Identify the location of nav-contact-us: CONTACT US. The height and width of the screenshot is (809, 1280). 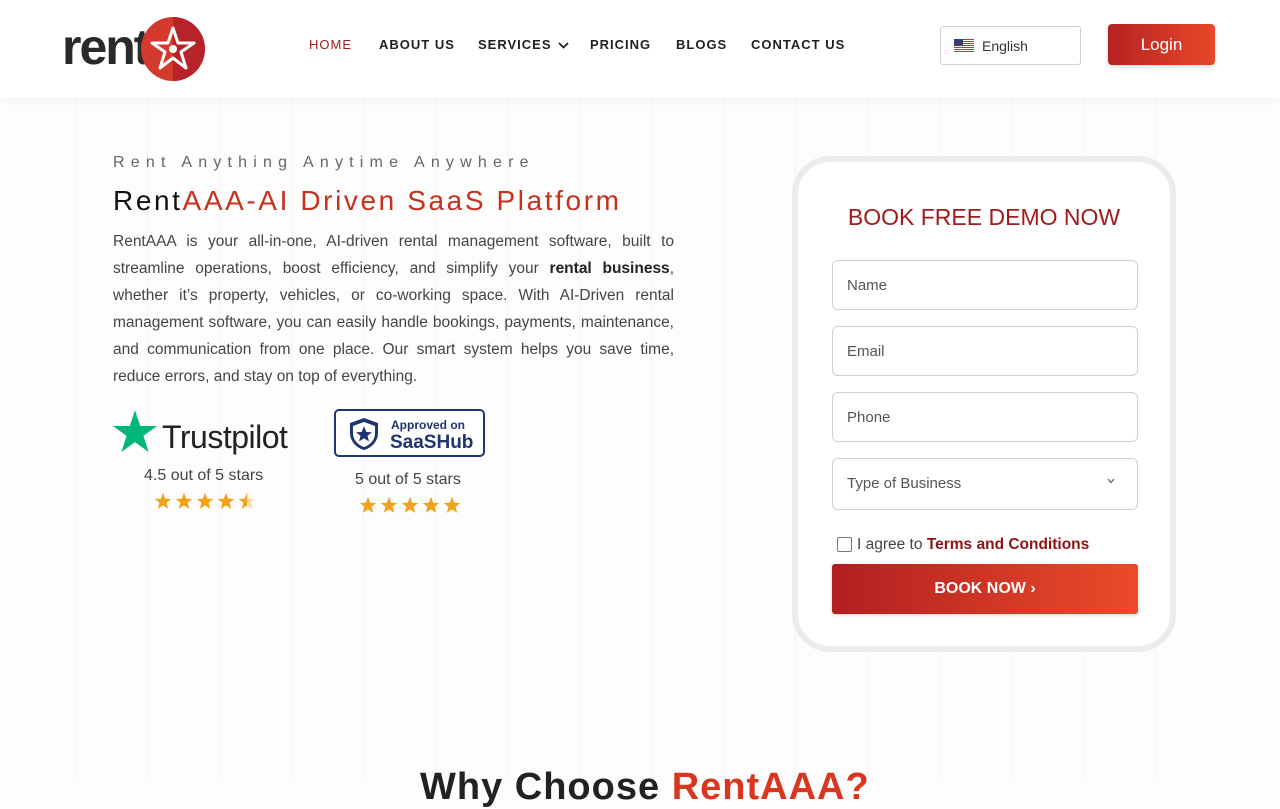
(798, 45).